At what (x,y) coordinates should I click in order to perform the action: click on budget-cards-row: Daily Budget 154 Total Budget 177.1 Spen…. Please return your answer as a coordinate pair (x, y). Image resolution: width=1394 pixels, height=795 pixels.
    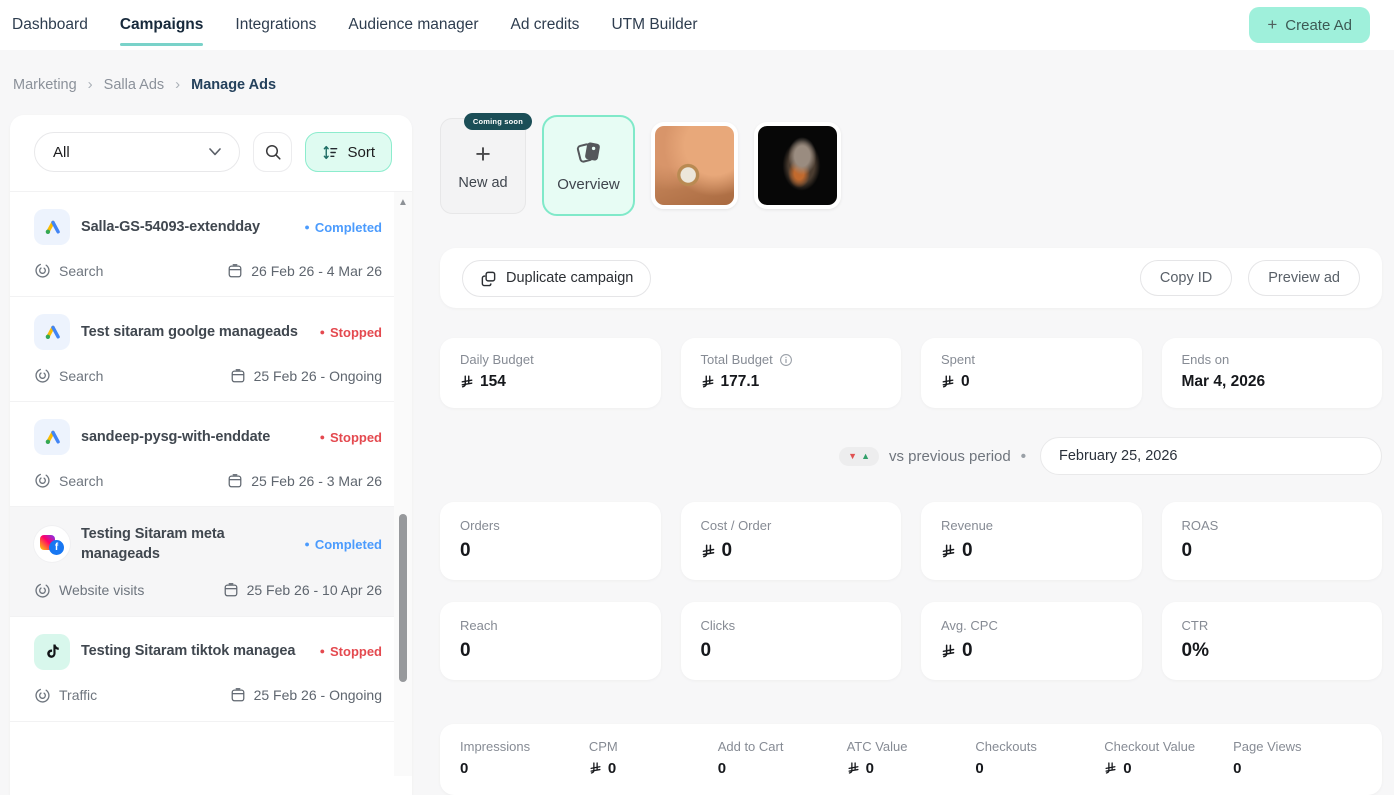
    Looking at the image, I should click on (911, 373).